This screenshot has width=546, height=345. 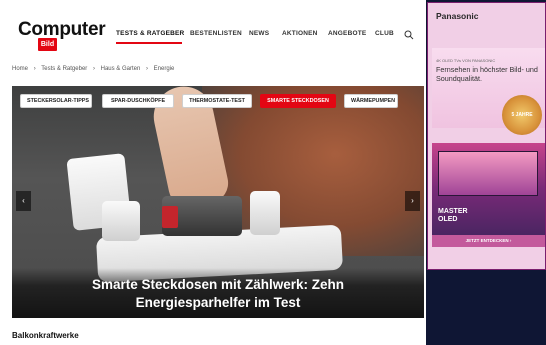 I want to click on hero-image-plug-accent, so click(x=170, y=217).